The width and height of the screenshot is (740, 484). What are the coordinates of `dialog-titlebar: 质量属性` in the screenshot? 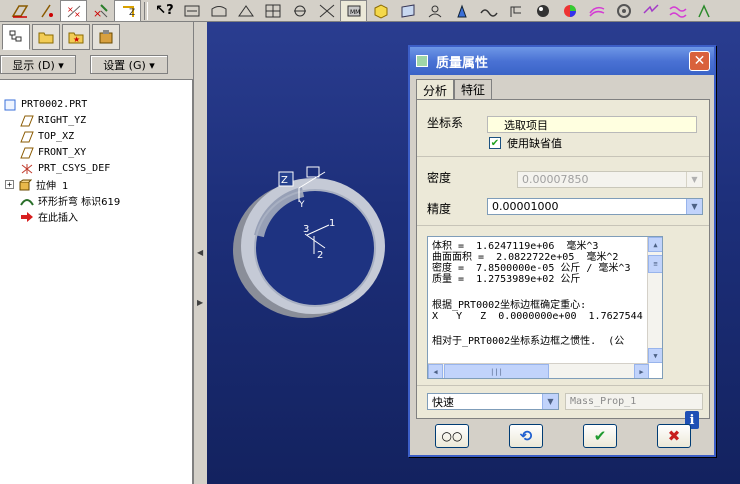 It's located at (562, 61).